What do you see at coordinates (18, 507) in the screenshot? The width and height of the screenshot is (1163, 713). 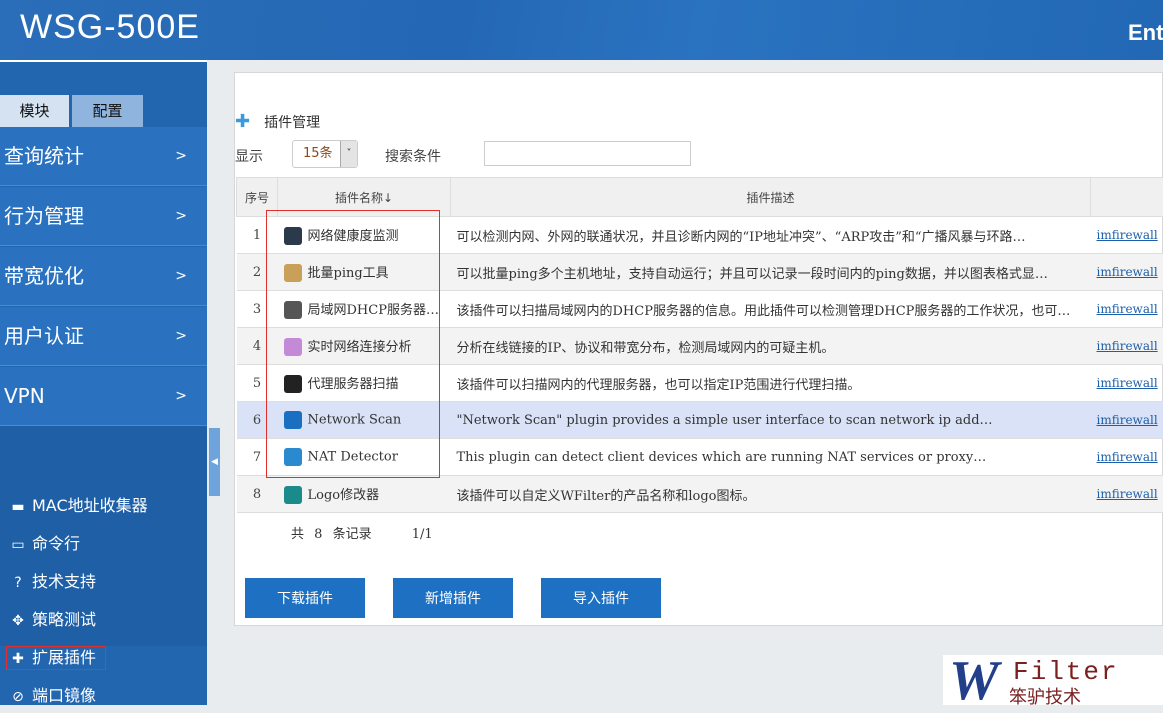 I see `router-icon: ▬` at bounding box center [18, 507].